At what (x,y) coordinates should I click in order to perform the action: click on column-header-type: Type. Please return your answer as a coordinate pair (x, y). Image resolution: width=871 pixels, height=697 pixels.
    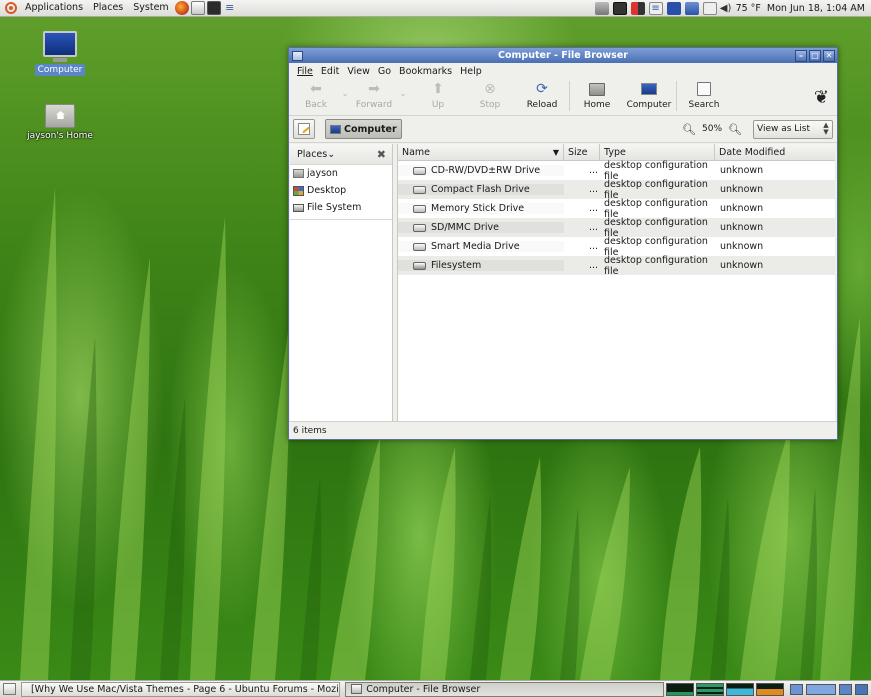
    Looking at the image, I should click on (657, 152).